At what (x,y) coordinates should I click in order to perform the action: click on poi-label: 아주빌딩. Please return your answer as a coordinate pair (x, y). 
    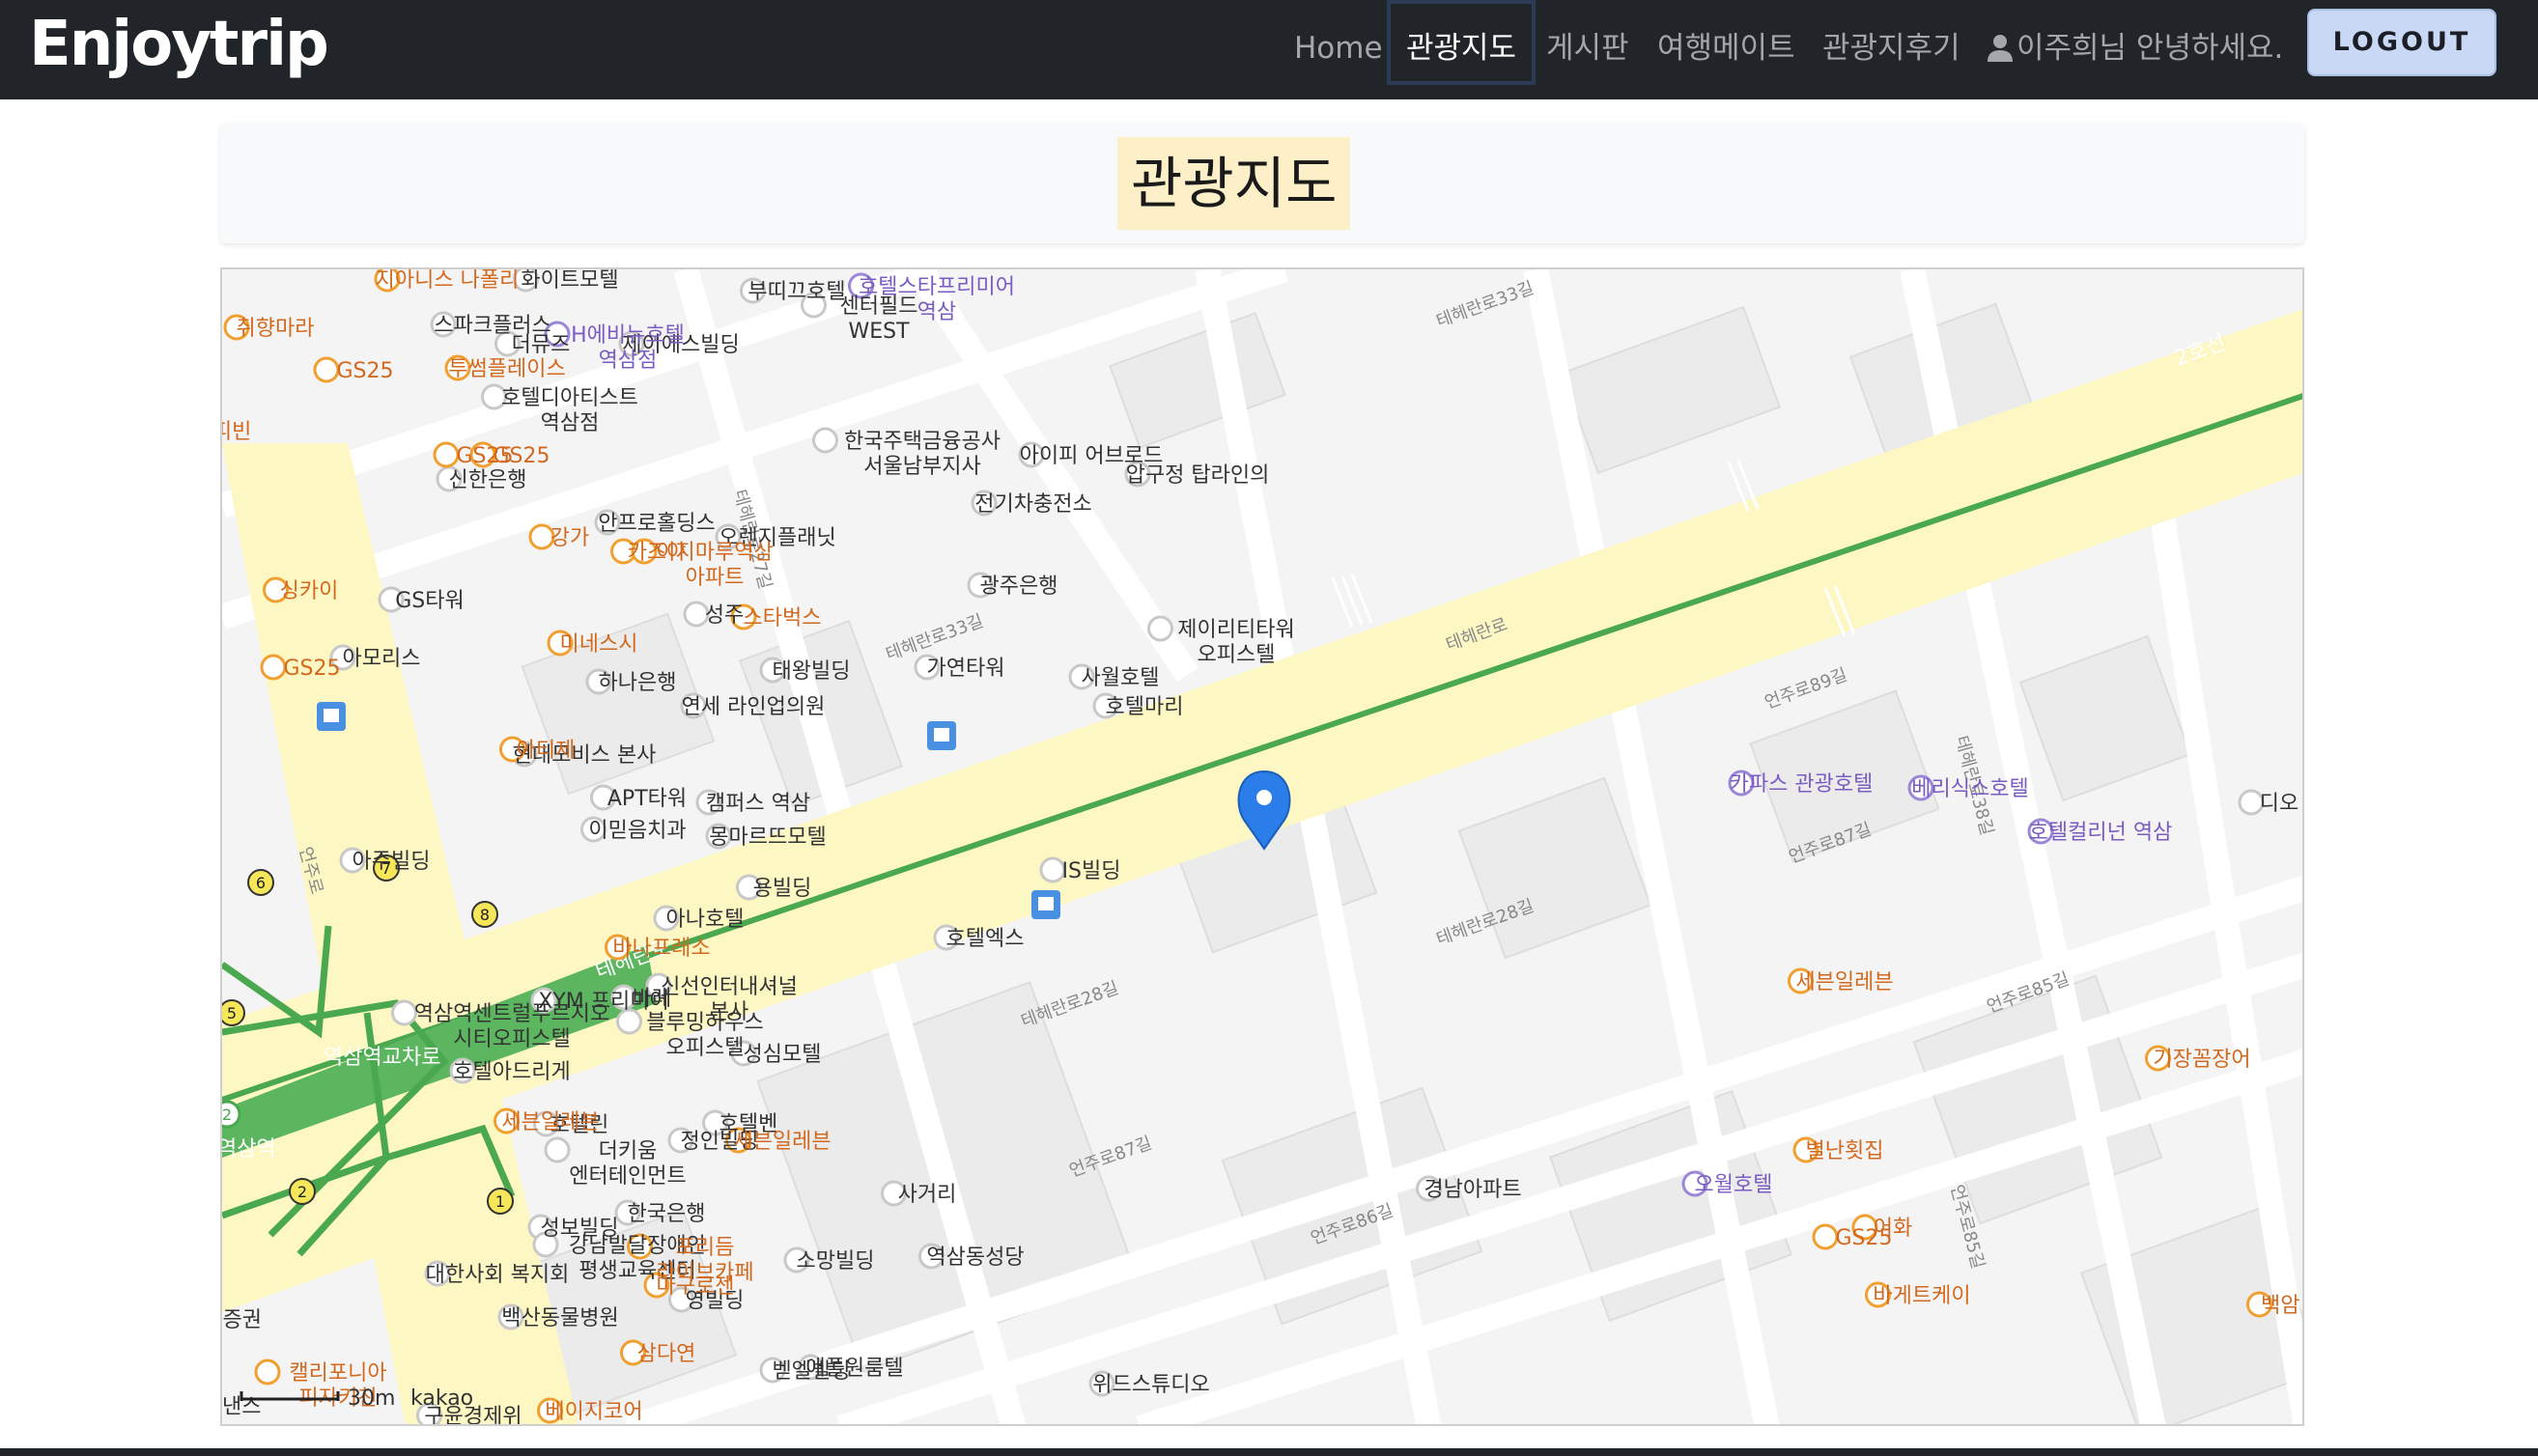
    Looking at the image, I should click on (391, 862).